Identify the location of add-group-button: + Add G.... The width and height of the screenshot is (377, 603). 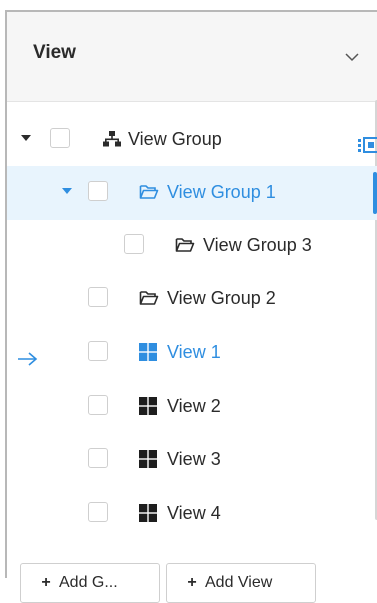
(90, 583).